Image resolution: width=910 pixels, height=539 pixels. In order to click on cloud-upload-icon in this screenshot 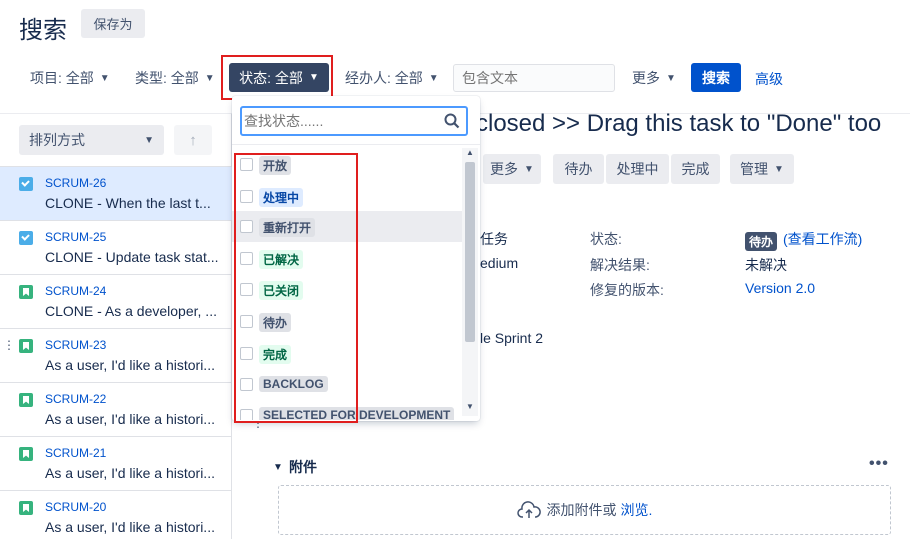, I will do `click(528, 509)`.